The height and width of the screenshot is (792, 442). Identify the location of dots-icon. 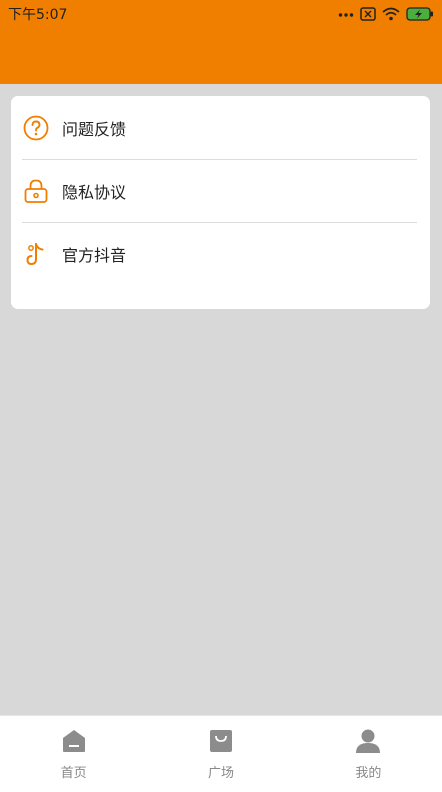
(346, 14).